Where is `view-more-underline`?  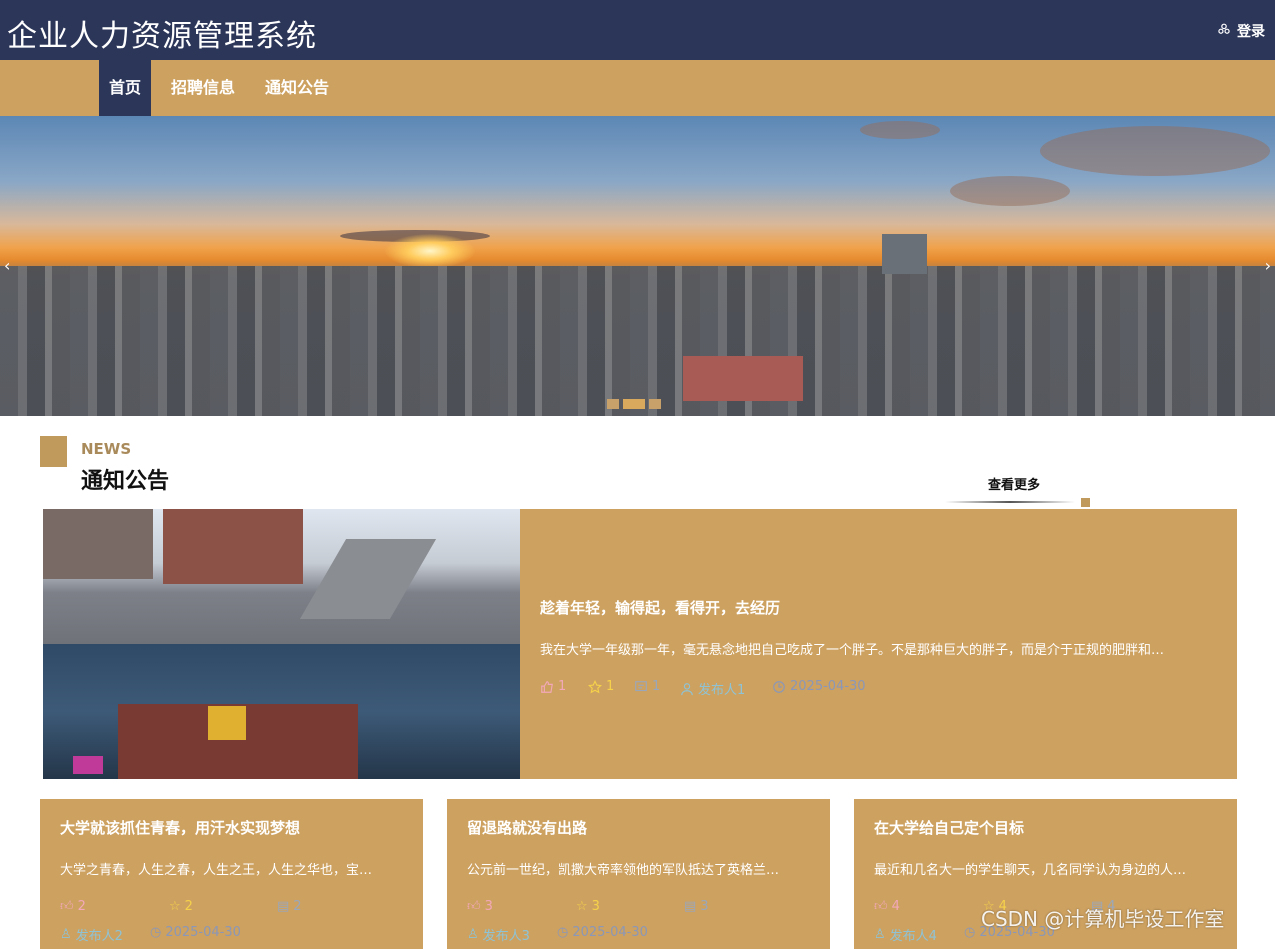
view-more-underline is located at coordinates (1010, 502).